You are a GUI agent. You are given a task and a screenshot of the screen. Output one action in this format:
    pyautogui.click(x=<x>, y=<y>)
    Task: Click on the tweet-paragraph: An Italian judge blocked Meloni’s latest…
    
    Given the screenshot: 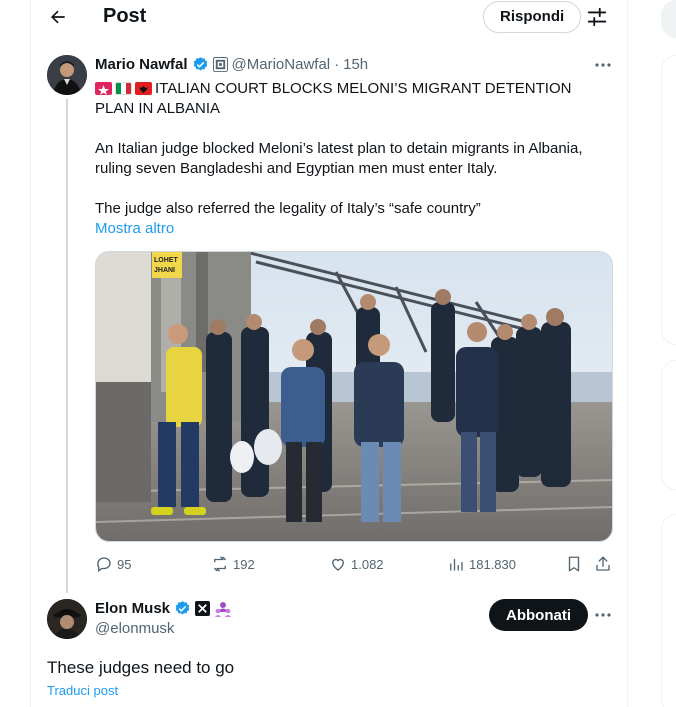 What is the action you would take?
    pyautogui.click(x=339, y=158)
    